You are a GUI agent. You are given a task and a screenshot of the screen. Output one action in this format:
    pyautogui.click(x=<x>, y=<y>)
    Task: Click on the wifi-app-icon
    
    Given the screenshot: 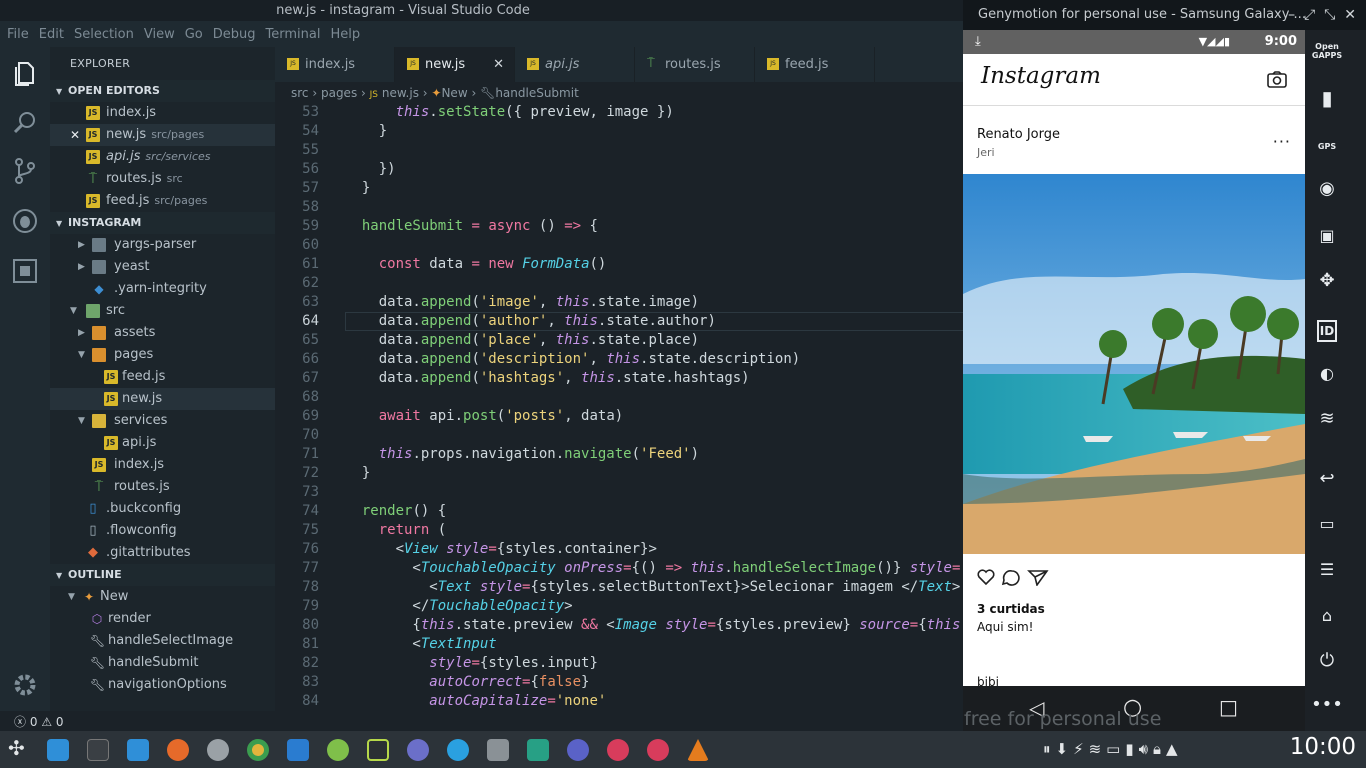 What is the action you would take?
    pyautogui.click(x=458, y=750)
    